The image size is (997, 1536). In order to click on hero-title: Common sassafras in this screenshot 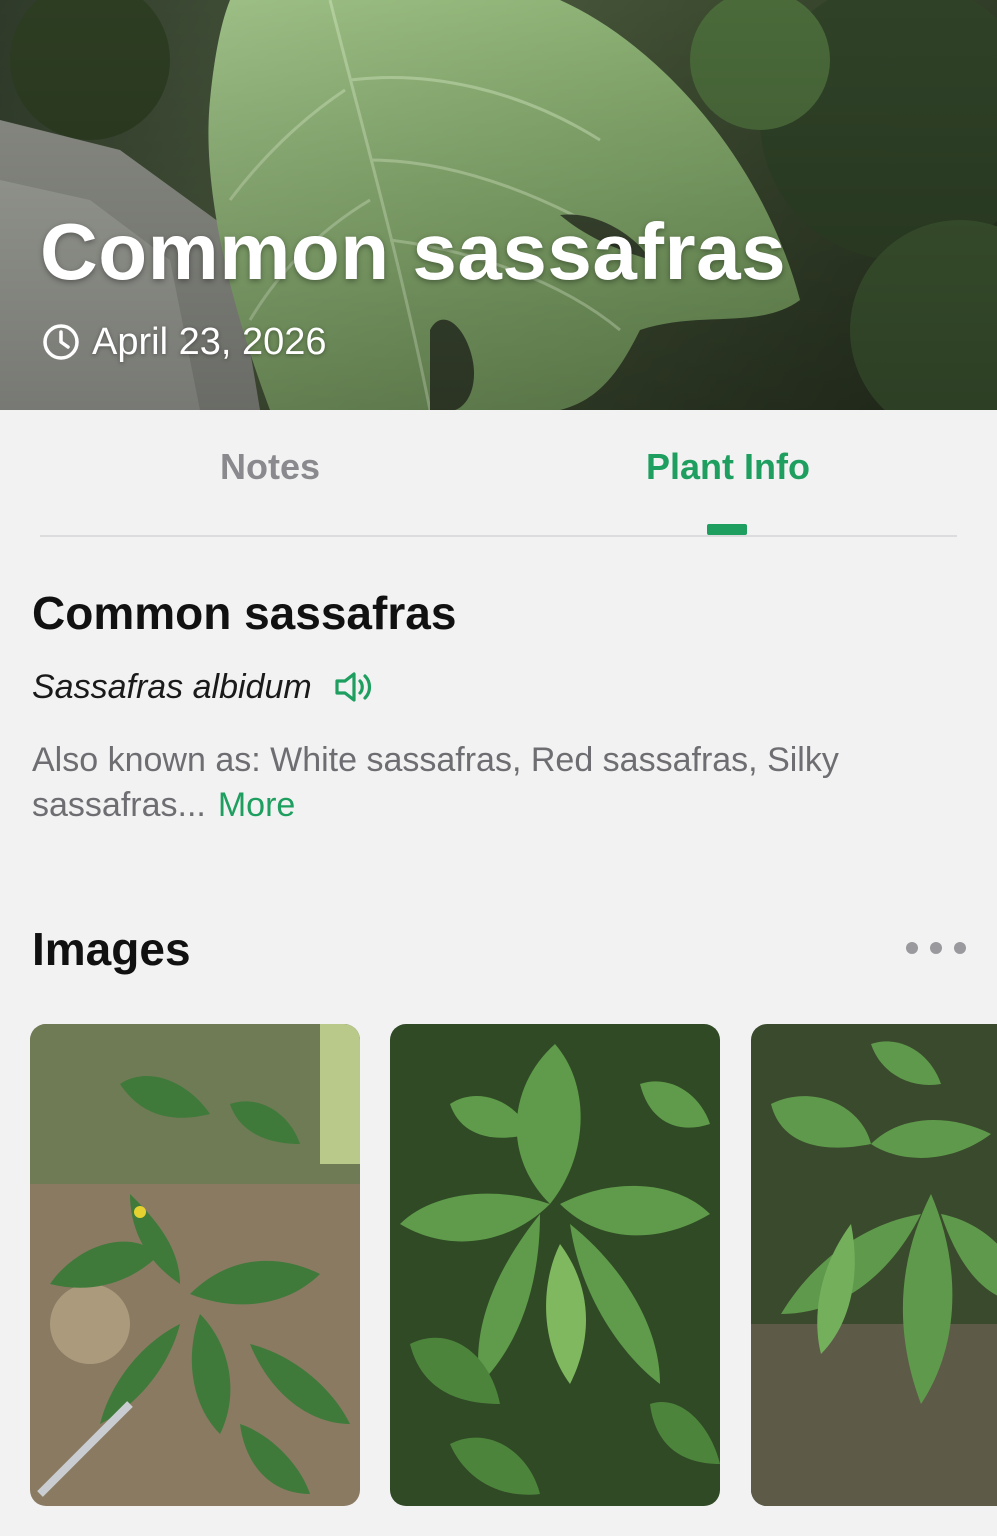, I will do `click(413, 251)`.